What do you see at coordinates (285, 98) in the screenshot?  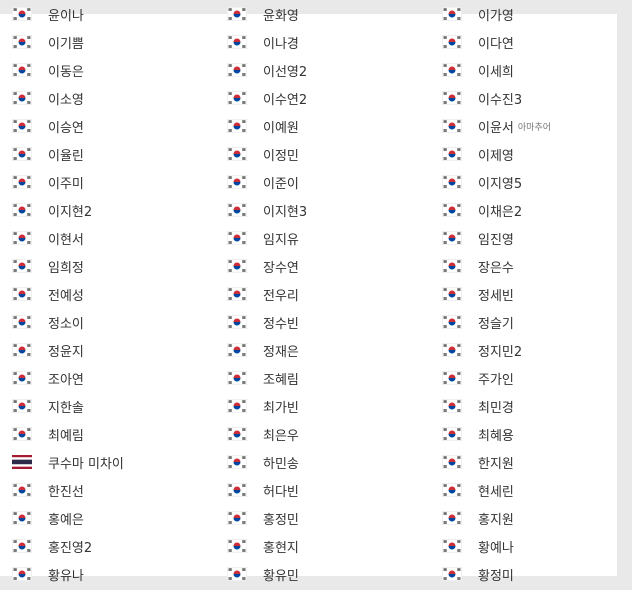 I see `player-name-link: 이수연2` at bounding box center [285, 98].